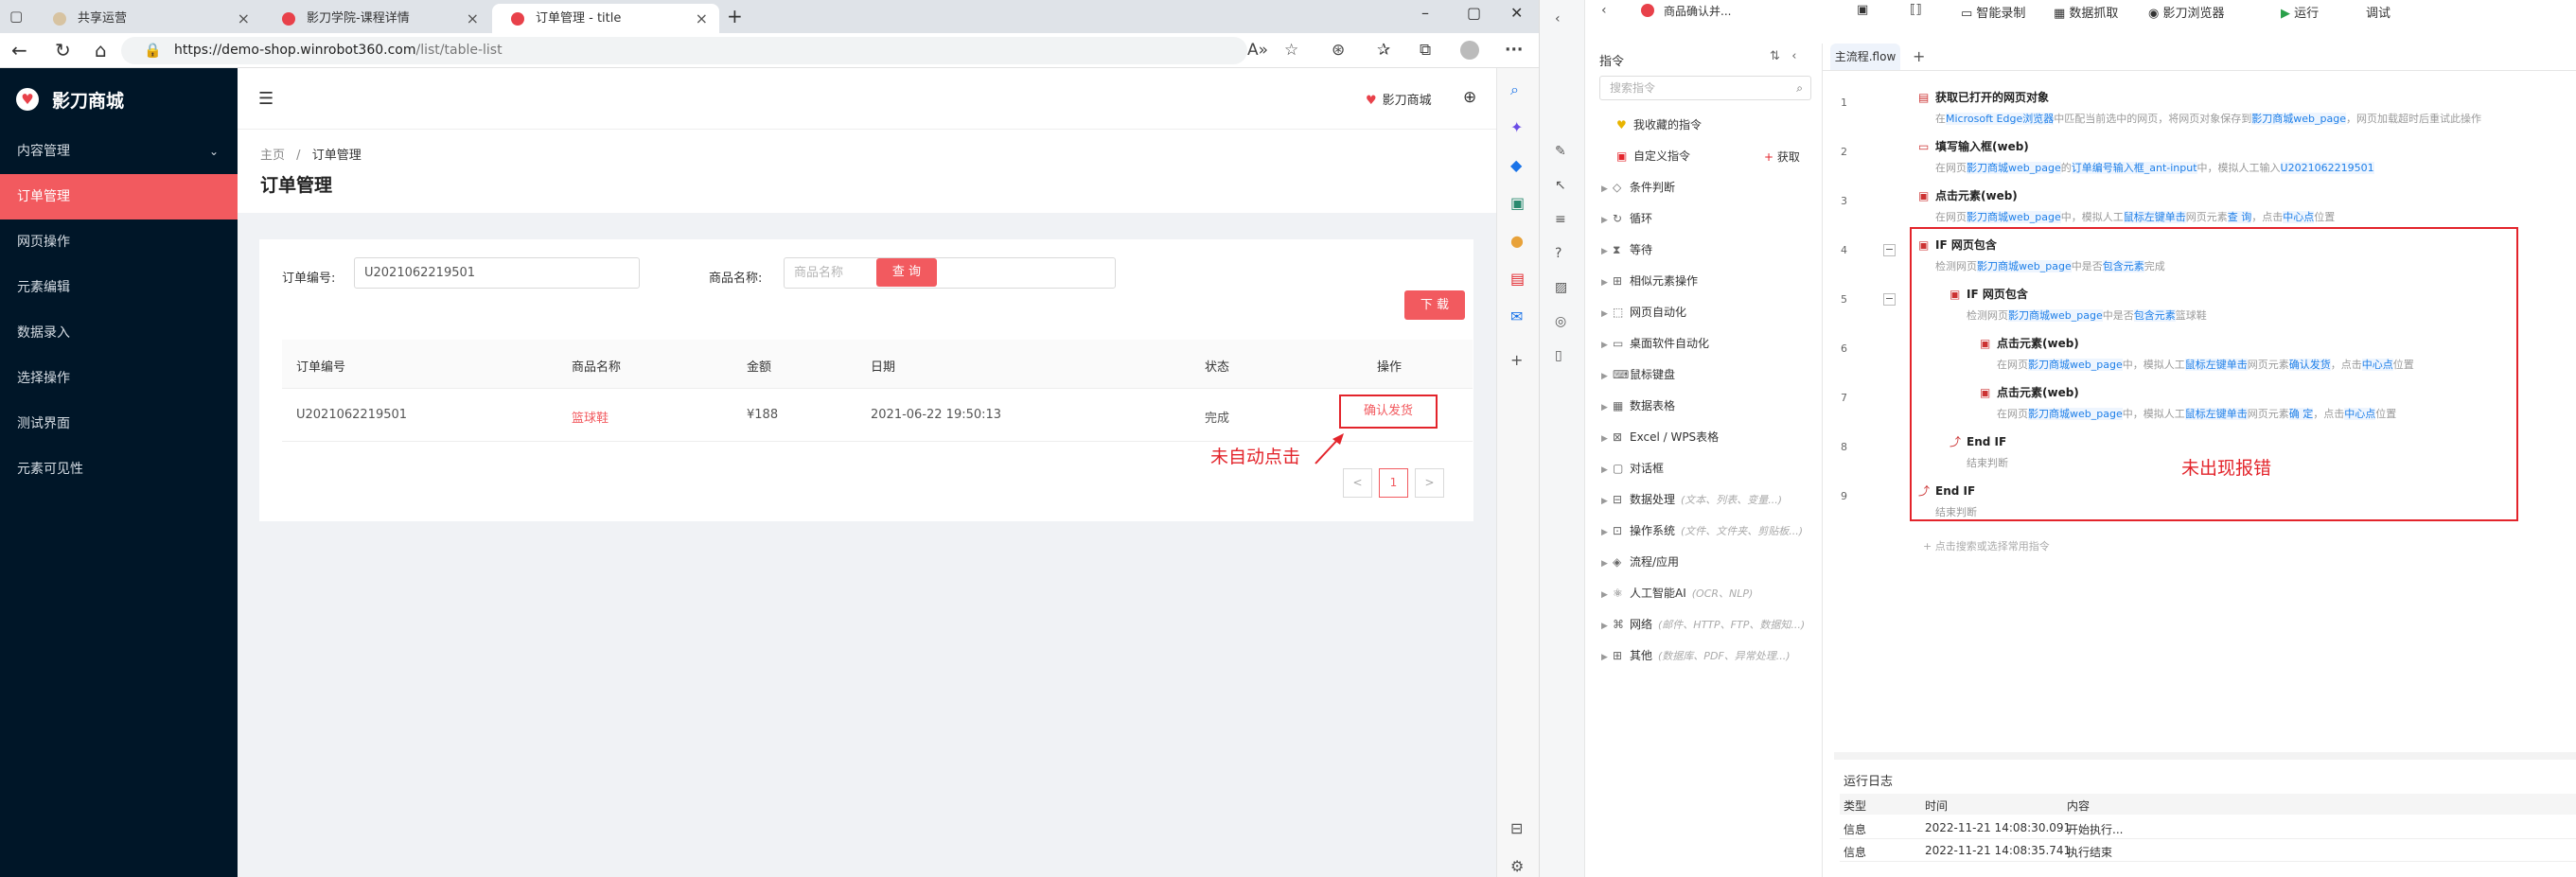  Describe the element at coordinates (1655, 343) in the screenshot. I see `command-category: ▶ ▭ 桌面软件自动化` at that location.